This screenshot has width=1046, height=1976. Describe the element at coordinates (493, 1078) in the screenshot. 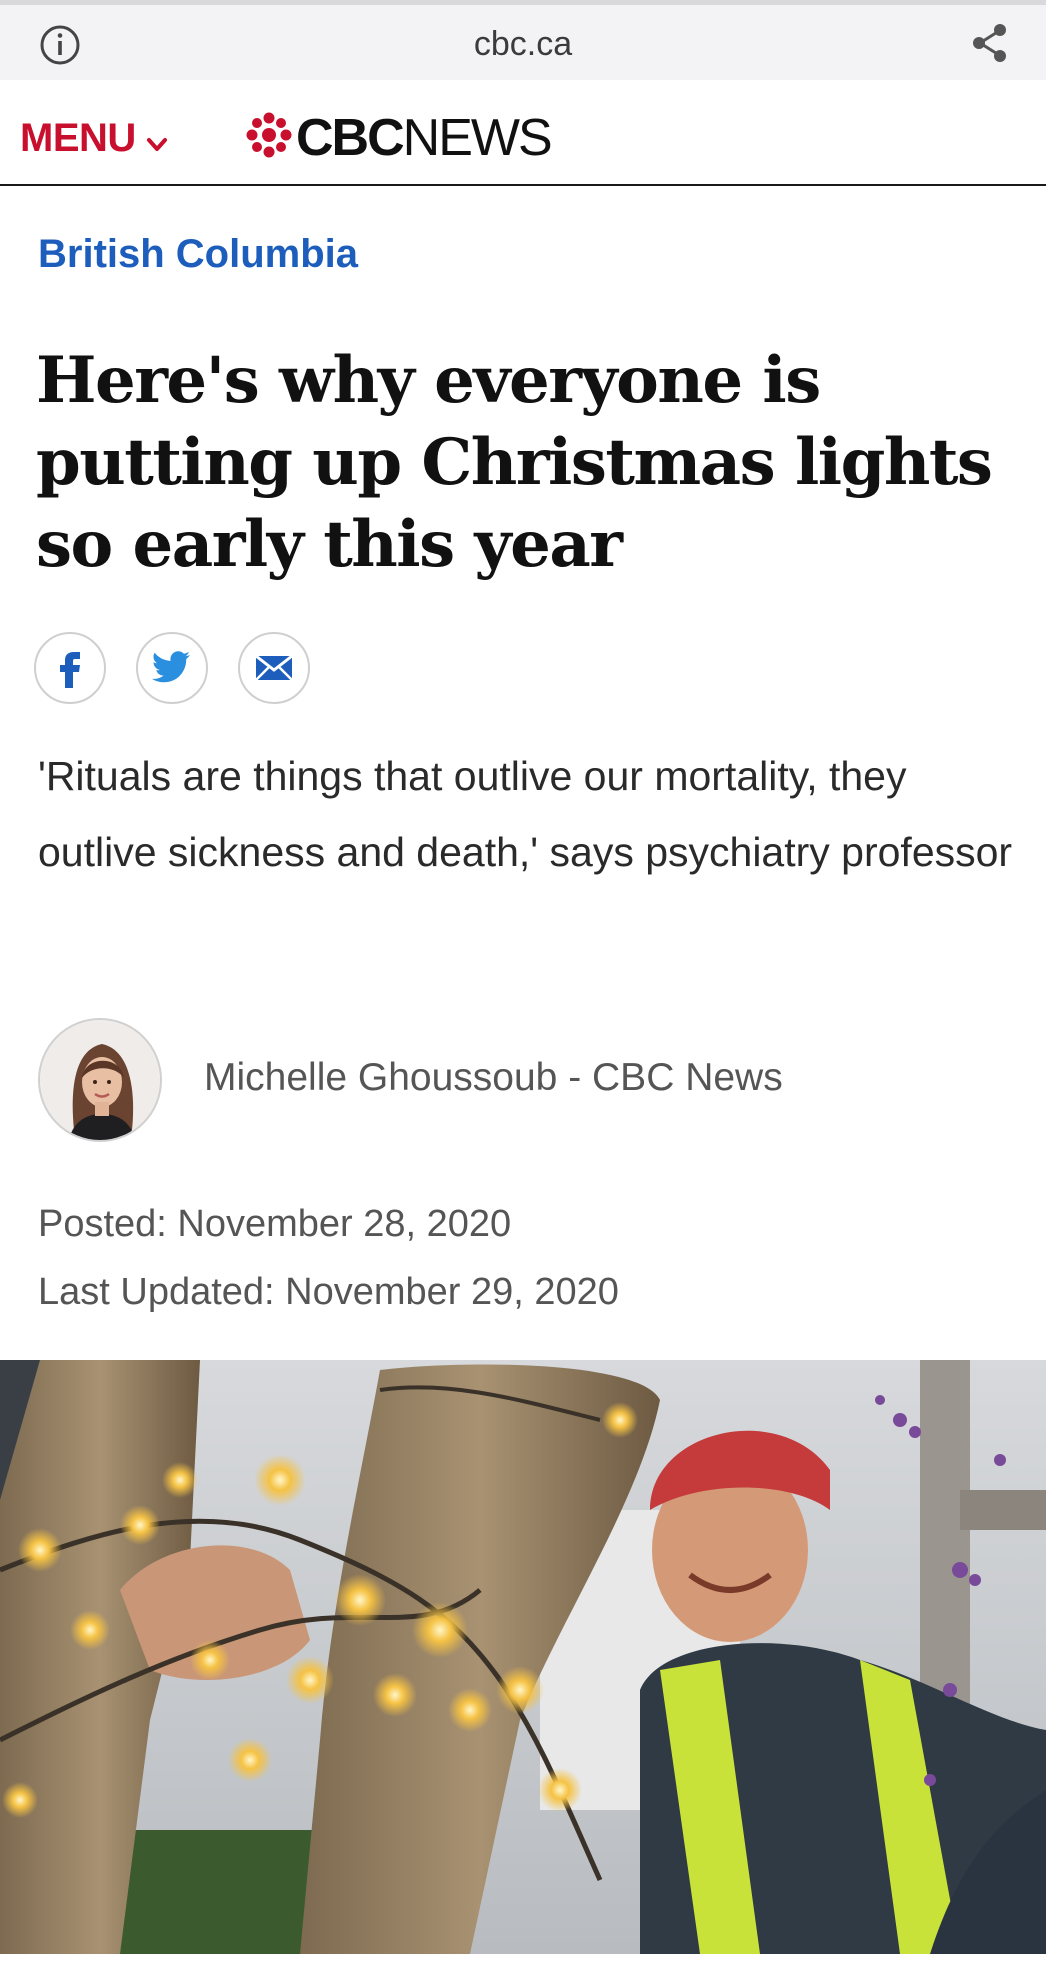

I see `author-name: Michelle Ghoussoub - CBC News` at that location.